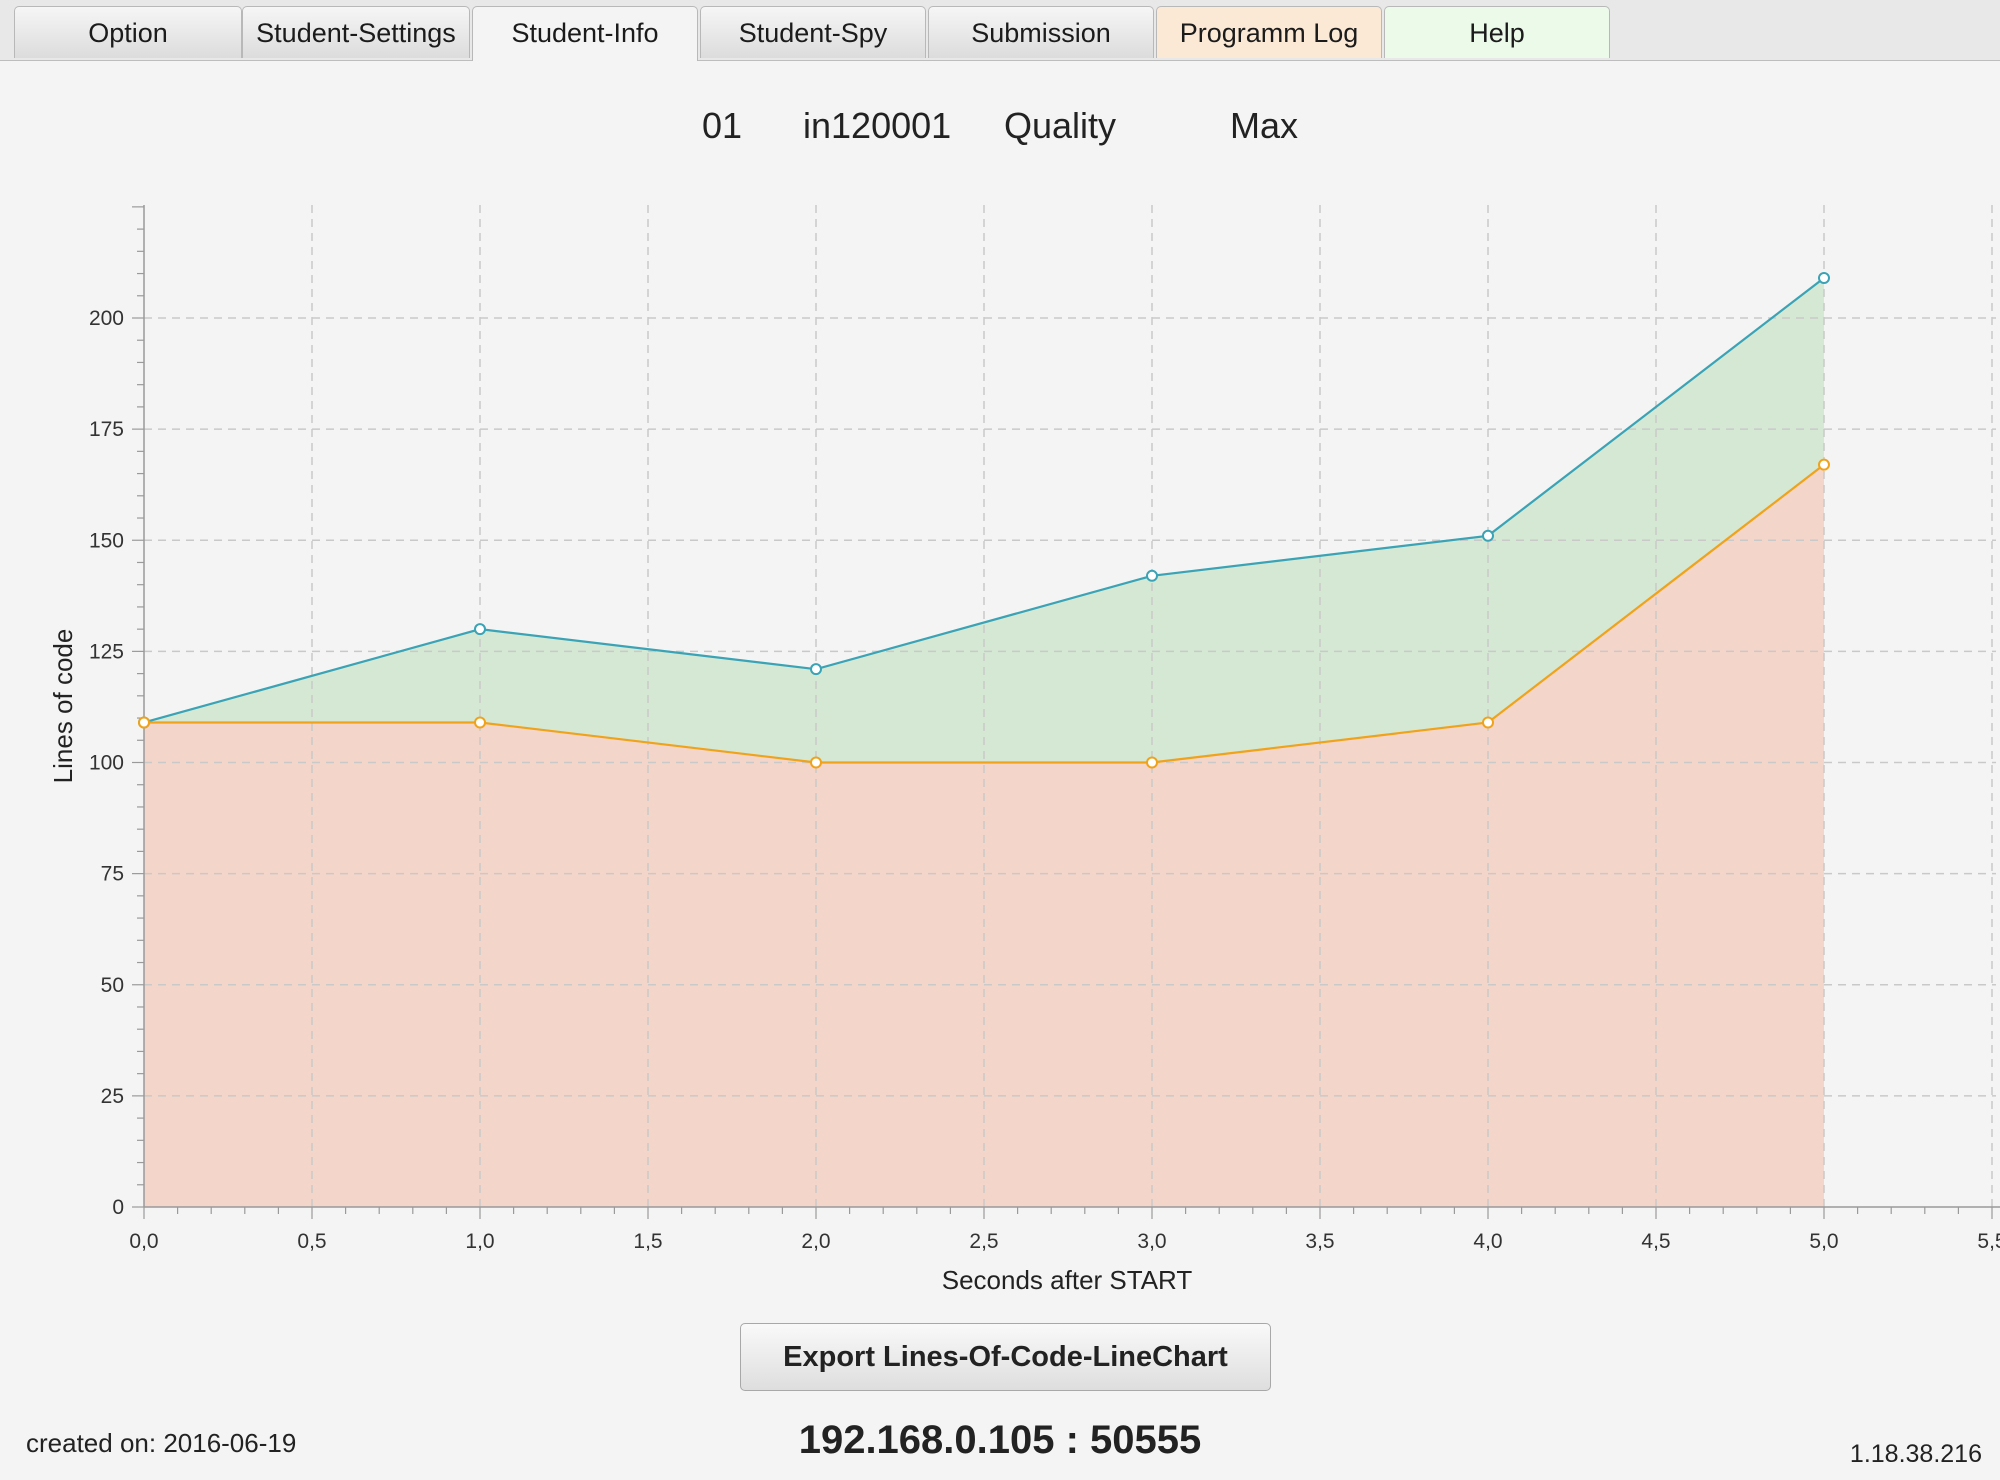 The image size is (2000, 1480). Describe the element at coordinates (815, 1241) in the screenshot. I see `x-tick-label: 2,0` at that location.